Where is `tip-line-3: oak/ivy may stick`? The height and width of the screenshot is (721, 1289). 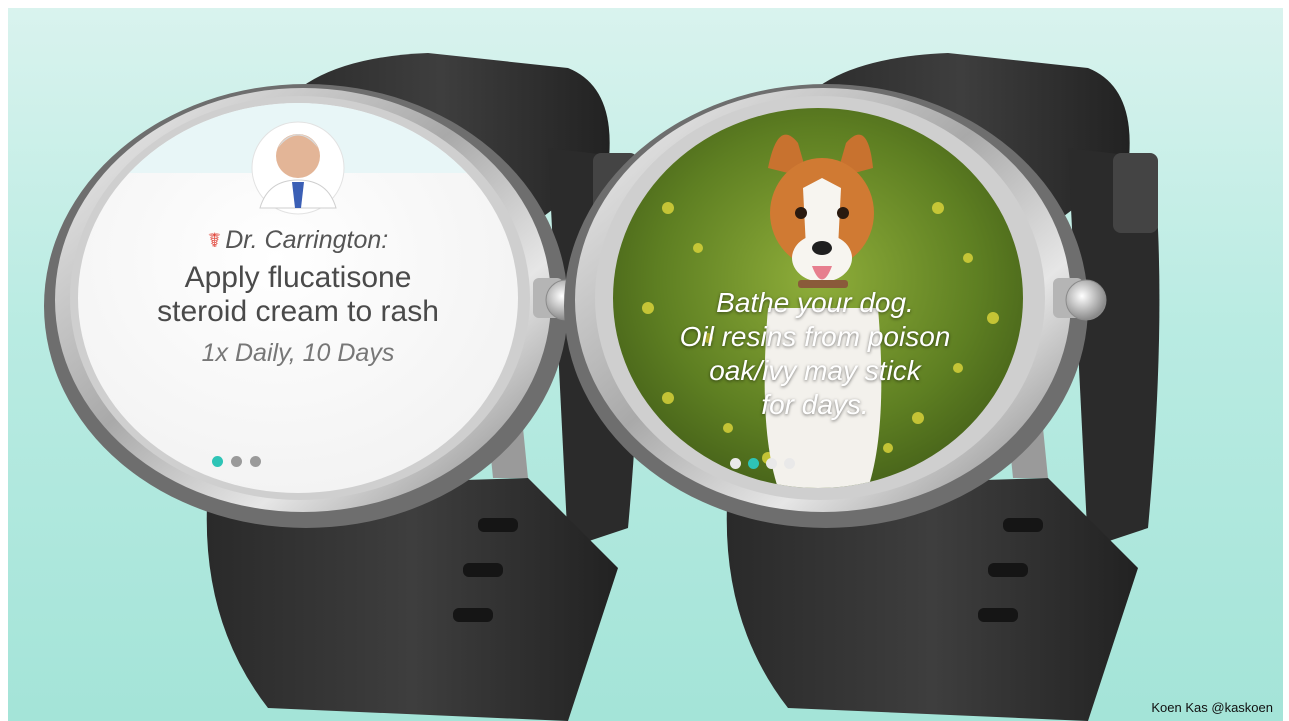 tip-line-3: oak/ivy may stick is located at coordinates (815, 370).